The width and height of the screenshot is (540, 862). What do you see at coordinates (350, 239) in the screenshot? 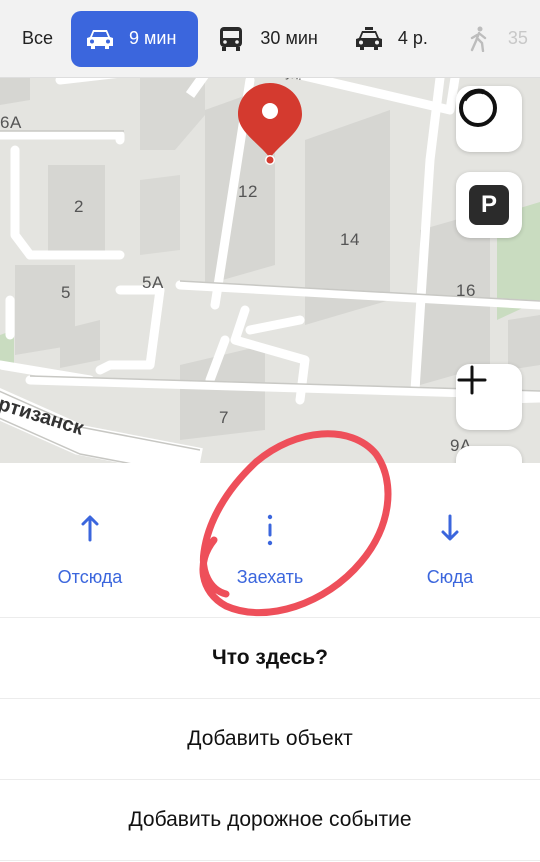
I see `house-number-14: 14` at bounding box center [350, 239].